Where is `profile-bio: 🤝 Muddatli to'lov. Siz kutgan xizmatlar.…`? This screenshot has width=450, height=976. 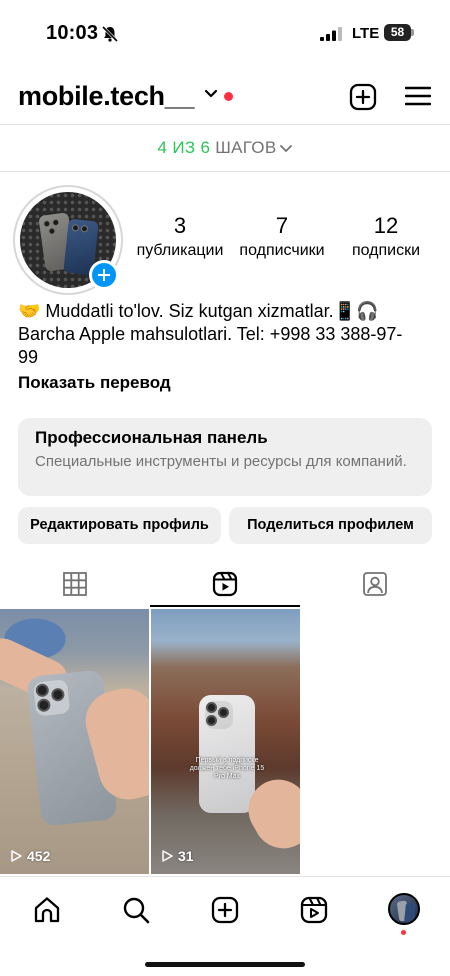
profile-bio: 🤝 Muddatli to'lov. Siz kutgan xizmatlar.… is located at coordinates (210, 334).